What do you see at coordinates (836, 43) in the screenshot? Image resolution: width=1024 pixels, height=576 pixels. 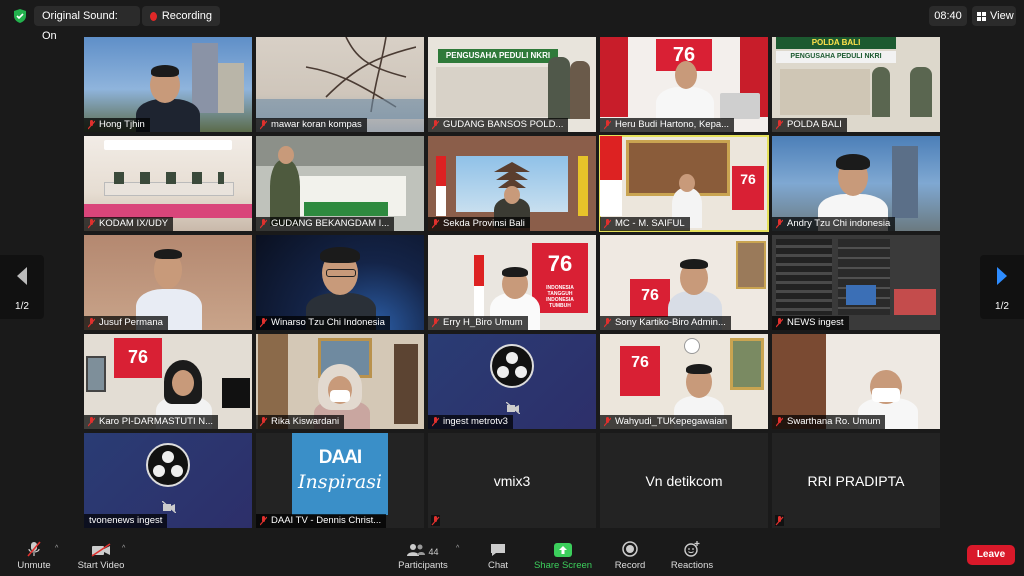 I see `banner: POLDA BALI` at bounding box center [836, 43].